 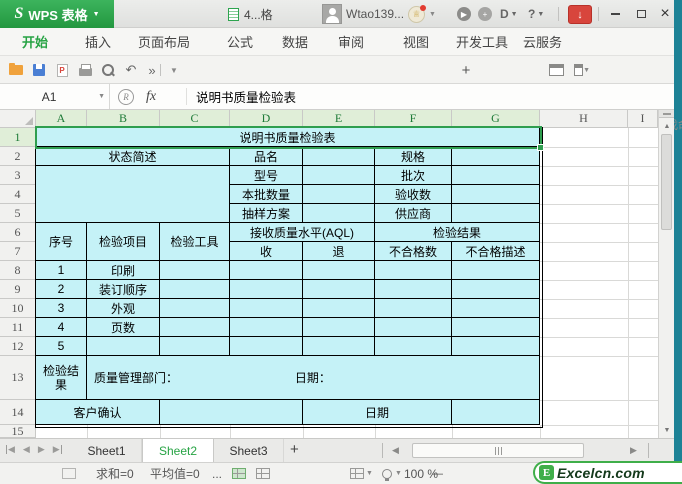 What do you see at coordinates (496, 251) in the screenshot?
I see `cell-G7: 不合格描述` at bounding box center [496, 251].